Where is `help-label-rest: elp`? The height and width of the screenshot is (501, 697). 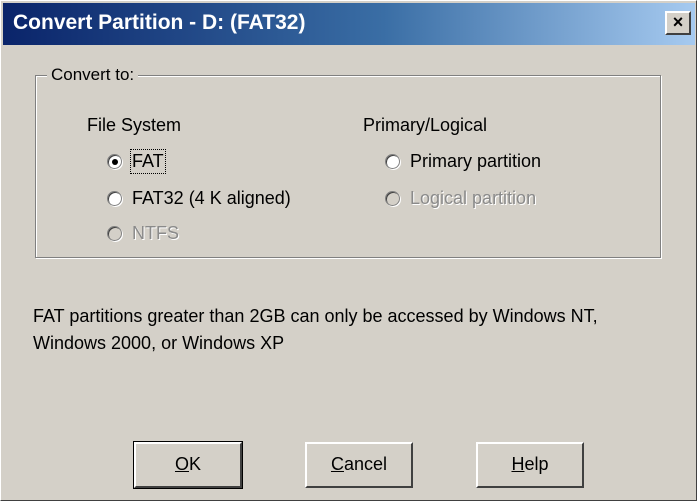 help-label-rest: elp is located at coordinates (536, 464).